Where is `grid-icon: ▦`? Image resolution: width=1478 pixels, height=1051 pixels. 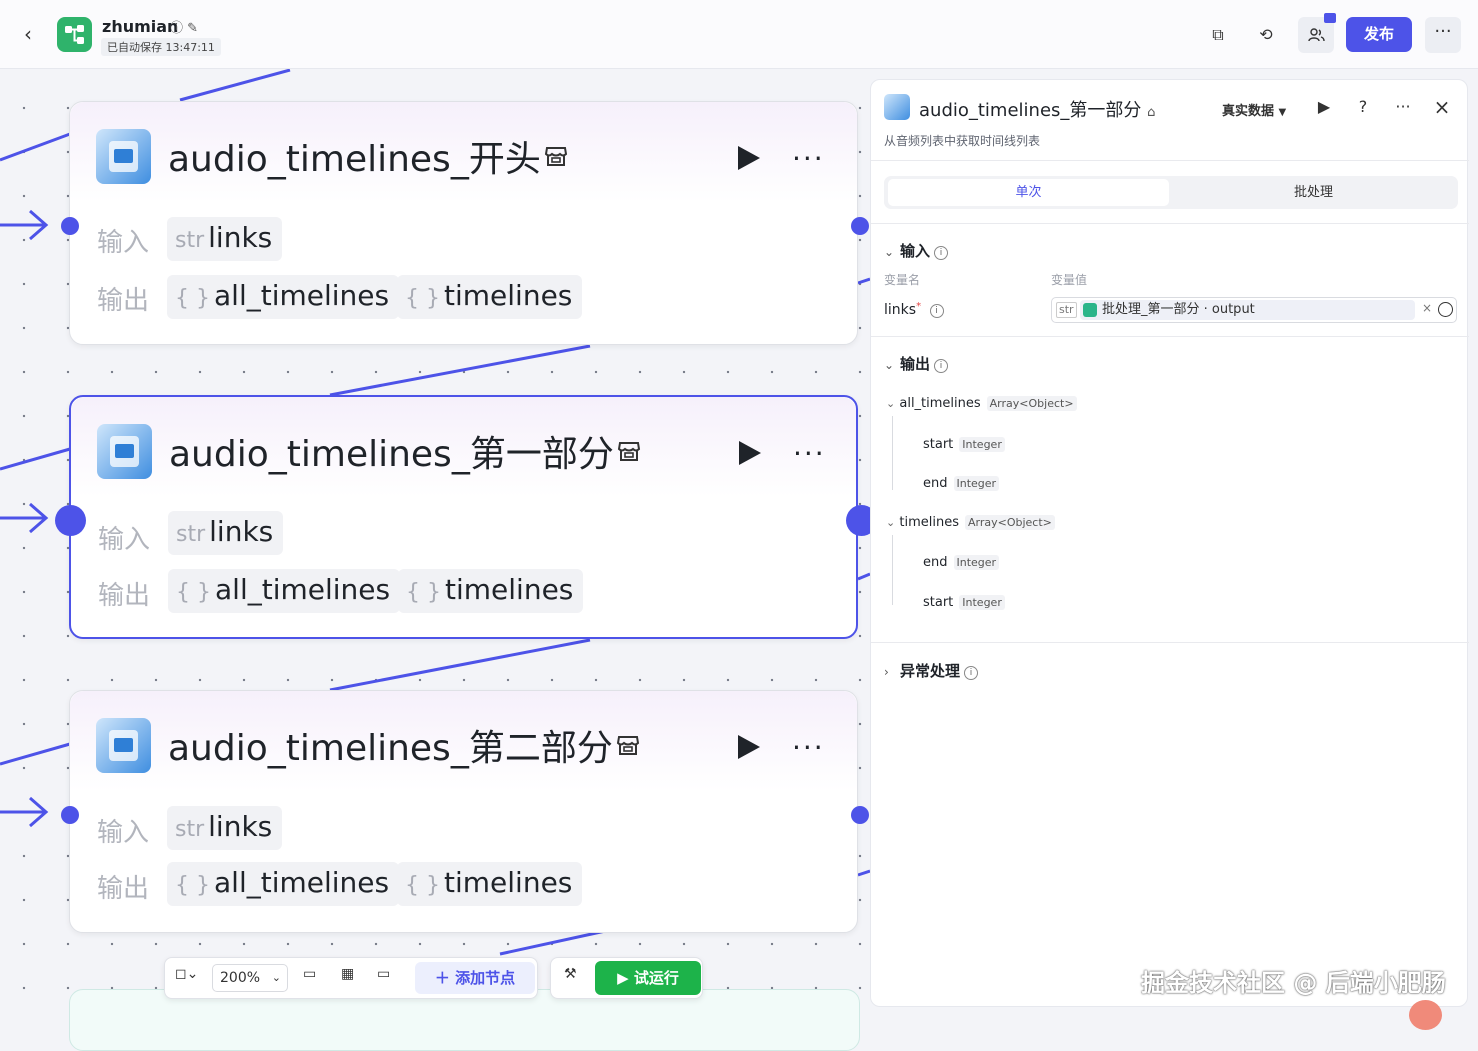
grid-icon: ▦ is located at coordinates (347, 974).